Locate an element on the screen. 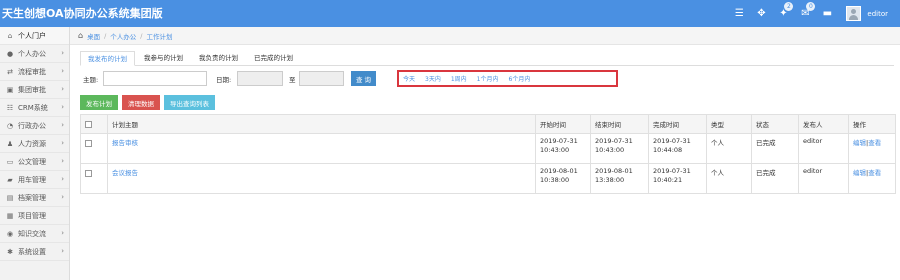  sidebar-item-portal: ⌂ 个人门户 is located at coordinates (34, 36).